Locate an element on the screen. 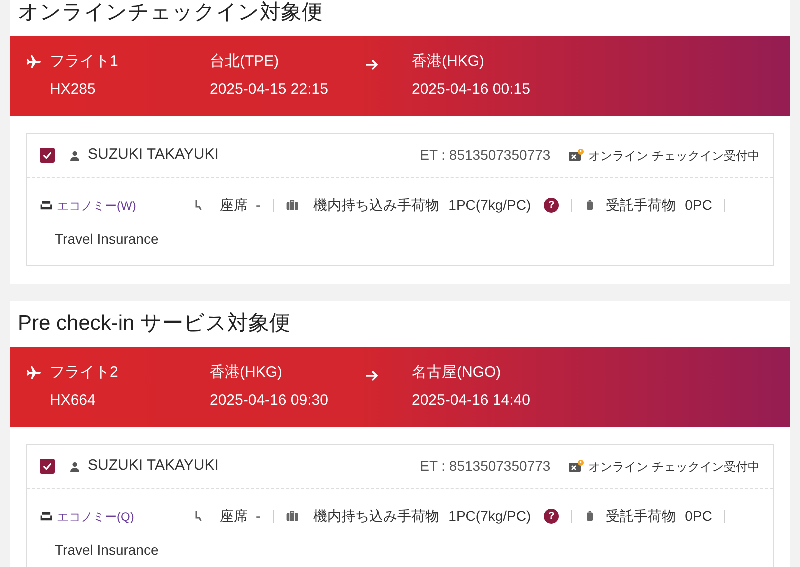  flight-number: HX285 is located at coordinates (73, 90).